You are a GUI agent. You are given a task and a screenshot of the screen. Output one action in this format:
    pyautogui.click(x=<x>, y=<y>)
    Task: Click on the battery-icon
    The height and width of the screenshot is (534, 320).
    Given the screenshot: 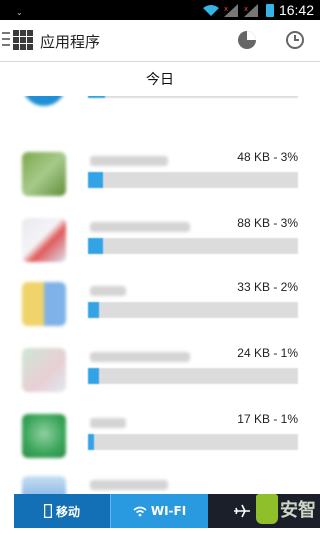 What is the action you would take?
    pyautogui.click(x=270, y=10)
    